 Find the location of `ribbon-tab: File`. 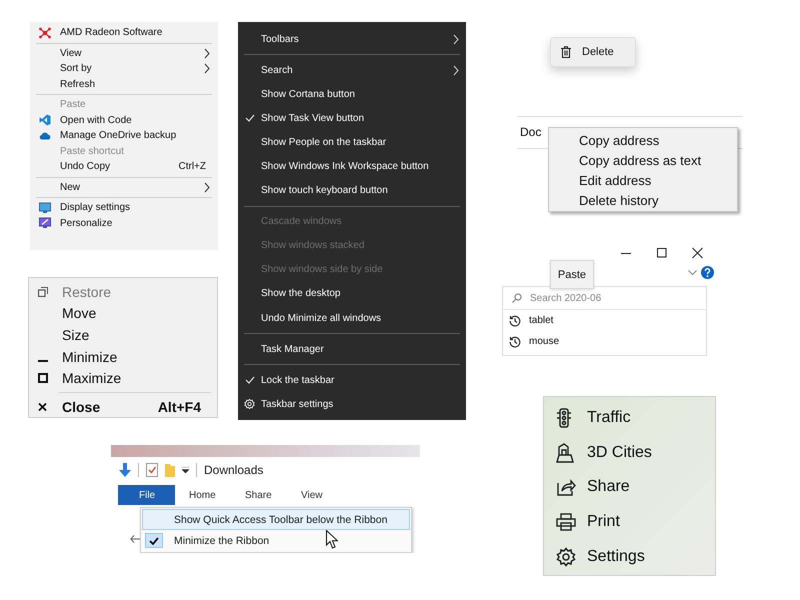

ribbon-tab: File is located at coordinates (146, 495).